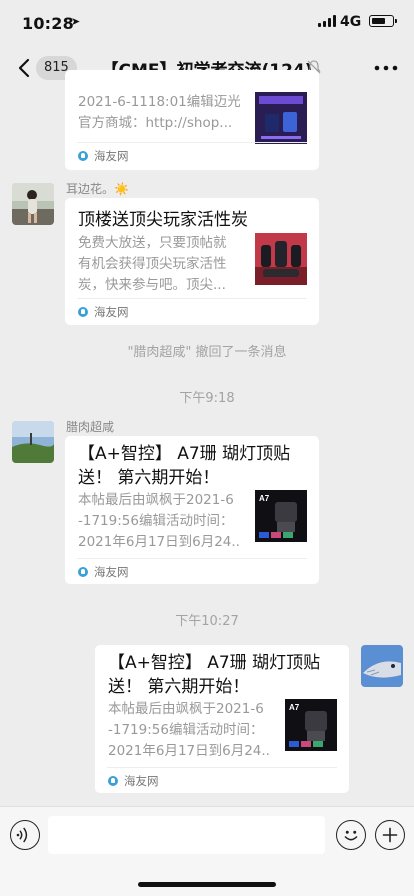 The height and width of the screenshot is (896, 414). I want to click on signal-icon, so click(327, 21).